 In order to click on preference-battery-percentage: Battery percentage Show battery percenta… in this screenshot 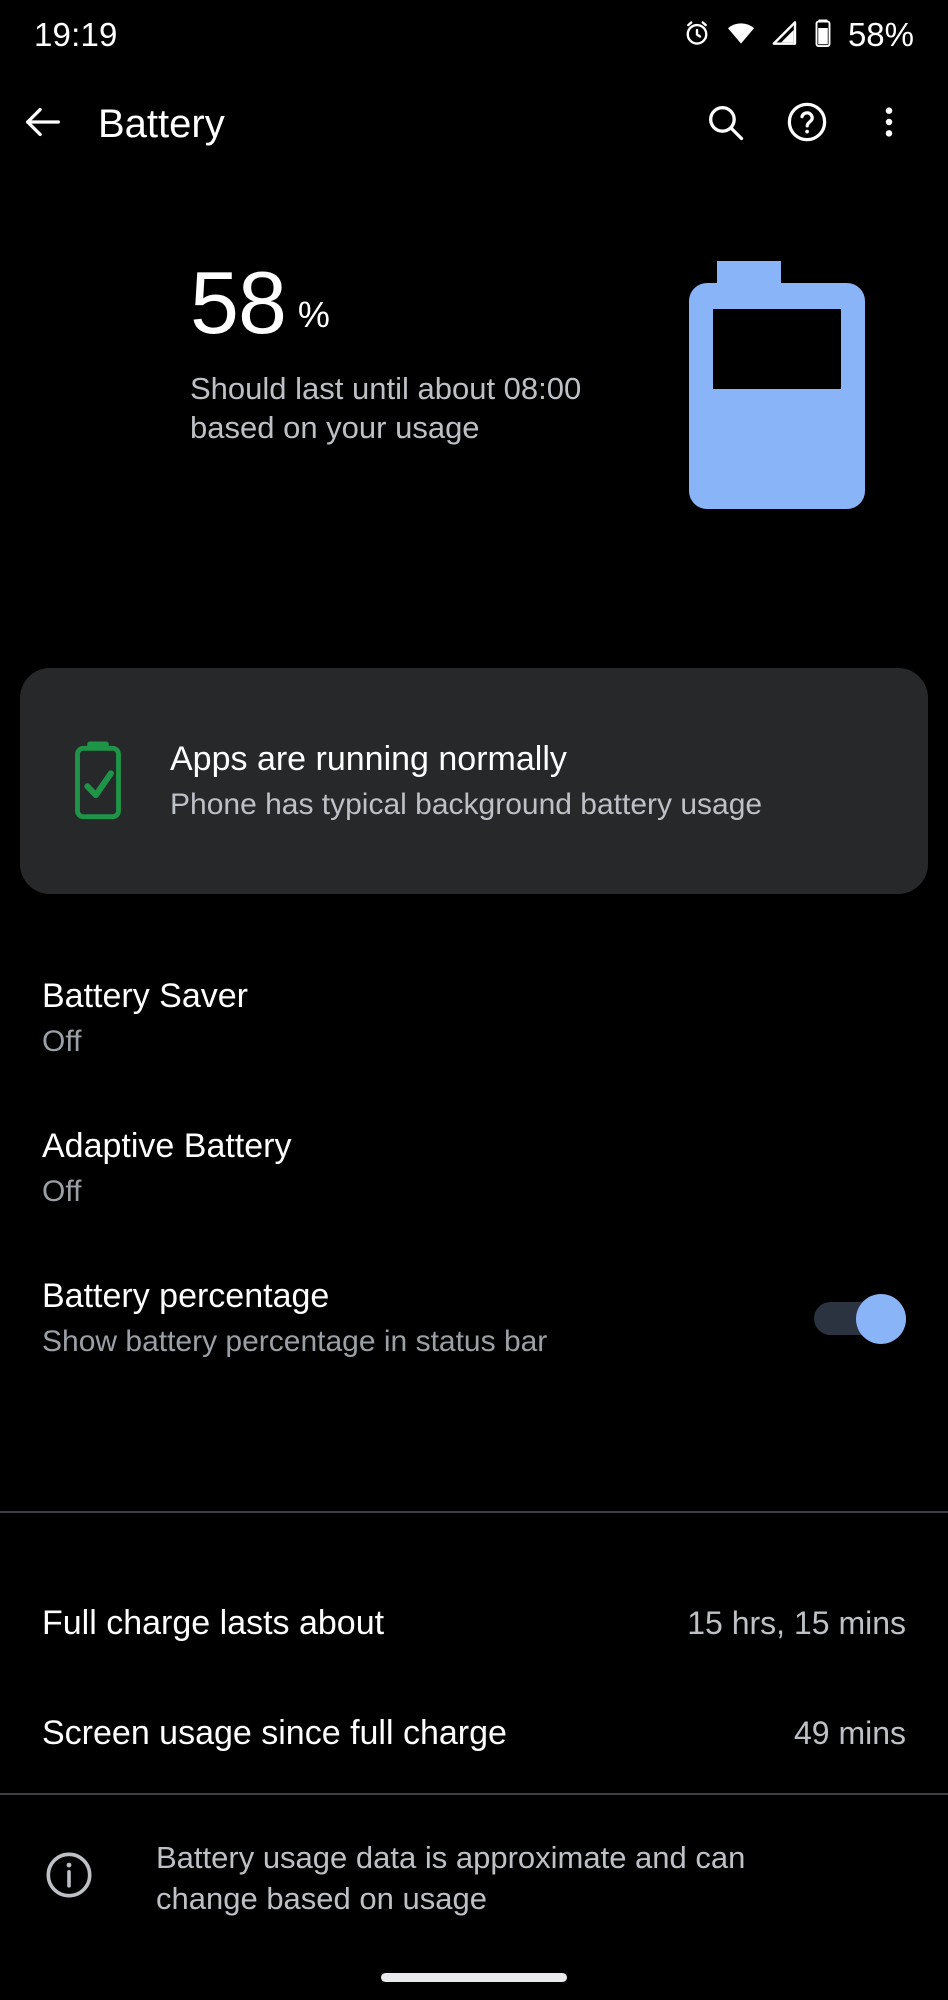, I will do `click(474, 1318)`.